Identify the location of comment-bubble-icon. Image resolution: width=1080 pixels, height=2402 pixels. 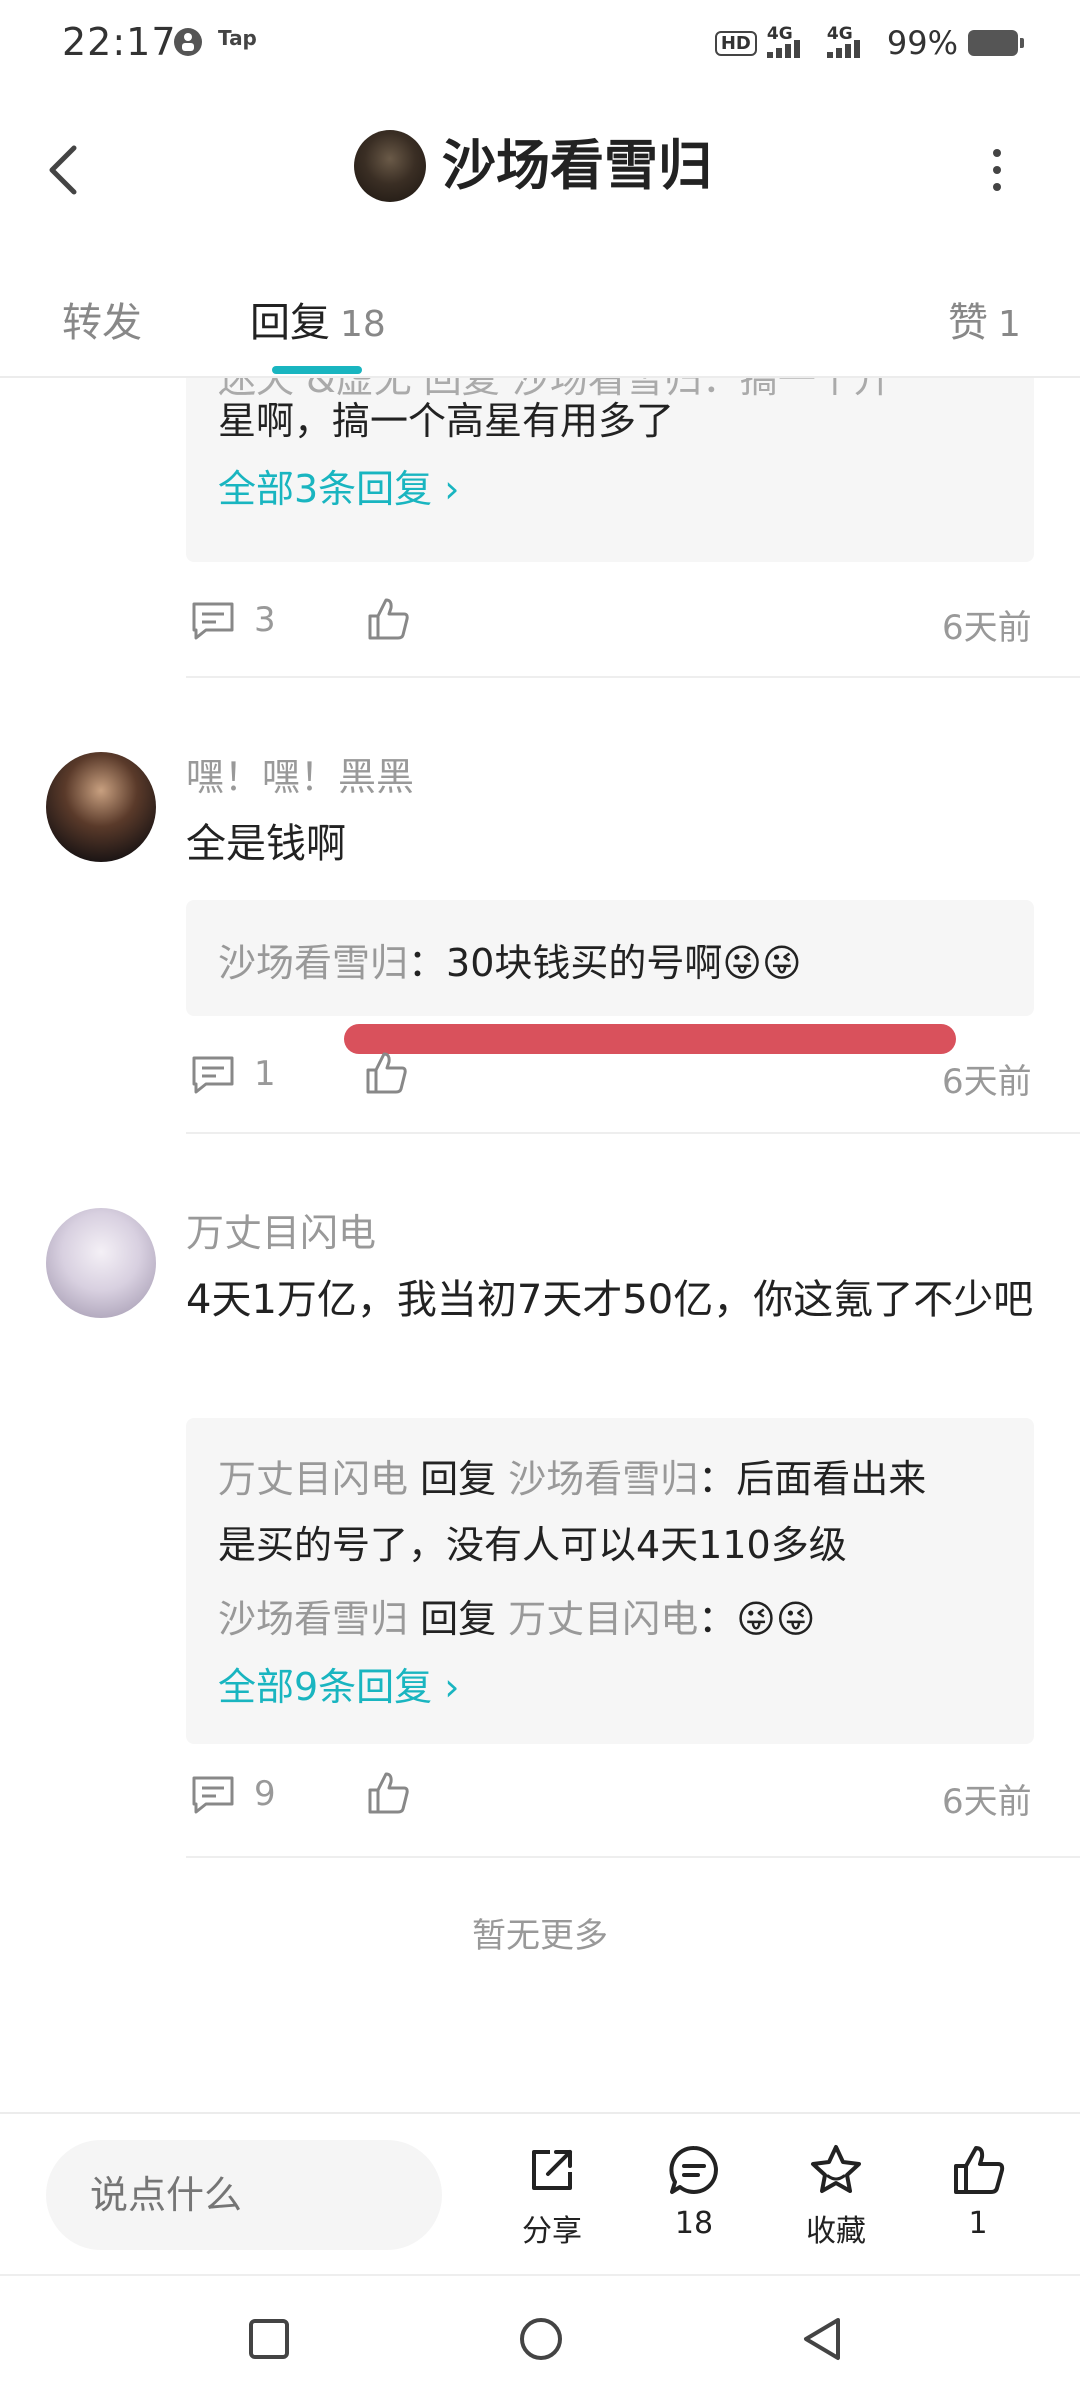
(693, 2169).